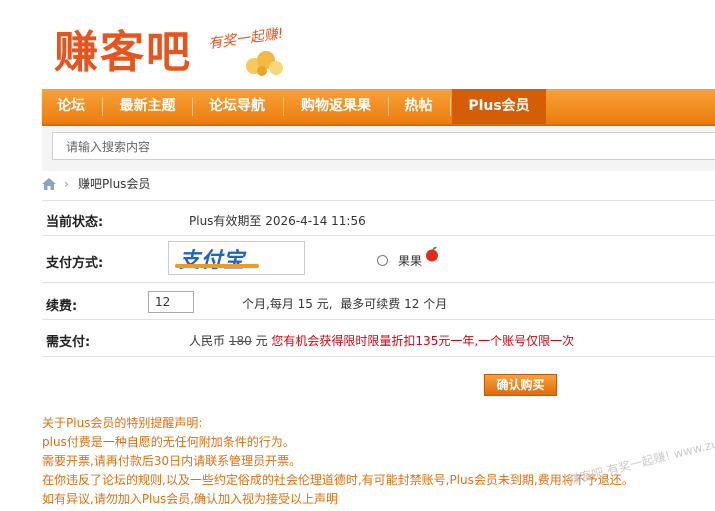  What do you see at coordinates (277, 221) in the screenshot?
I see `status-value: Plus有效期至 2026-4-14 11:56` at bounding box center [277, 221].